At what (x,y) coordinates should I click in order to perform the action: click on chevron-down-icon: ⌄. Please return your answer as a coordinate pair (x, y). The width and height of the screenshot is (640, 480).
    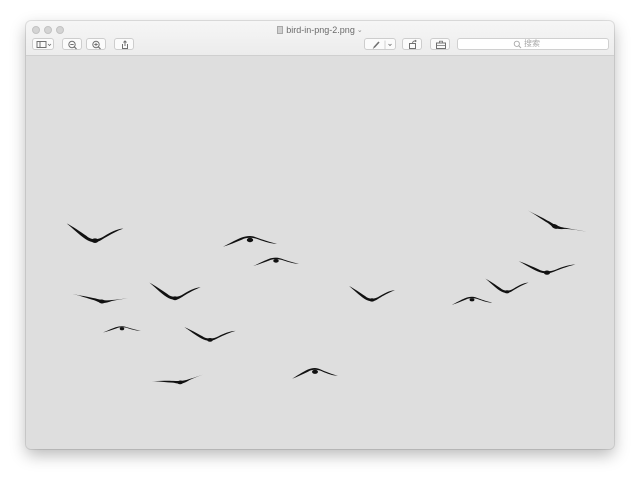
    Looking at the image, I should click on (359, 30).